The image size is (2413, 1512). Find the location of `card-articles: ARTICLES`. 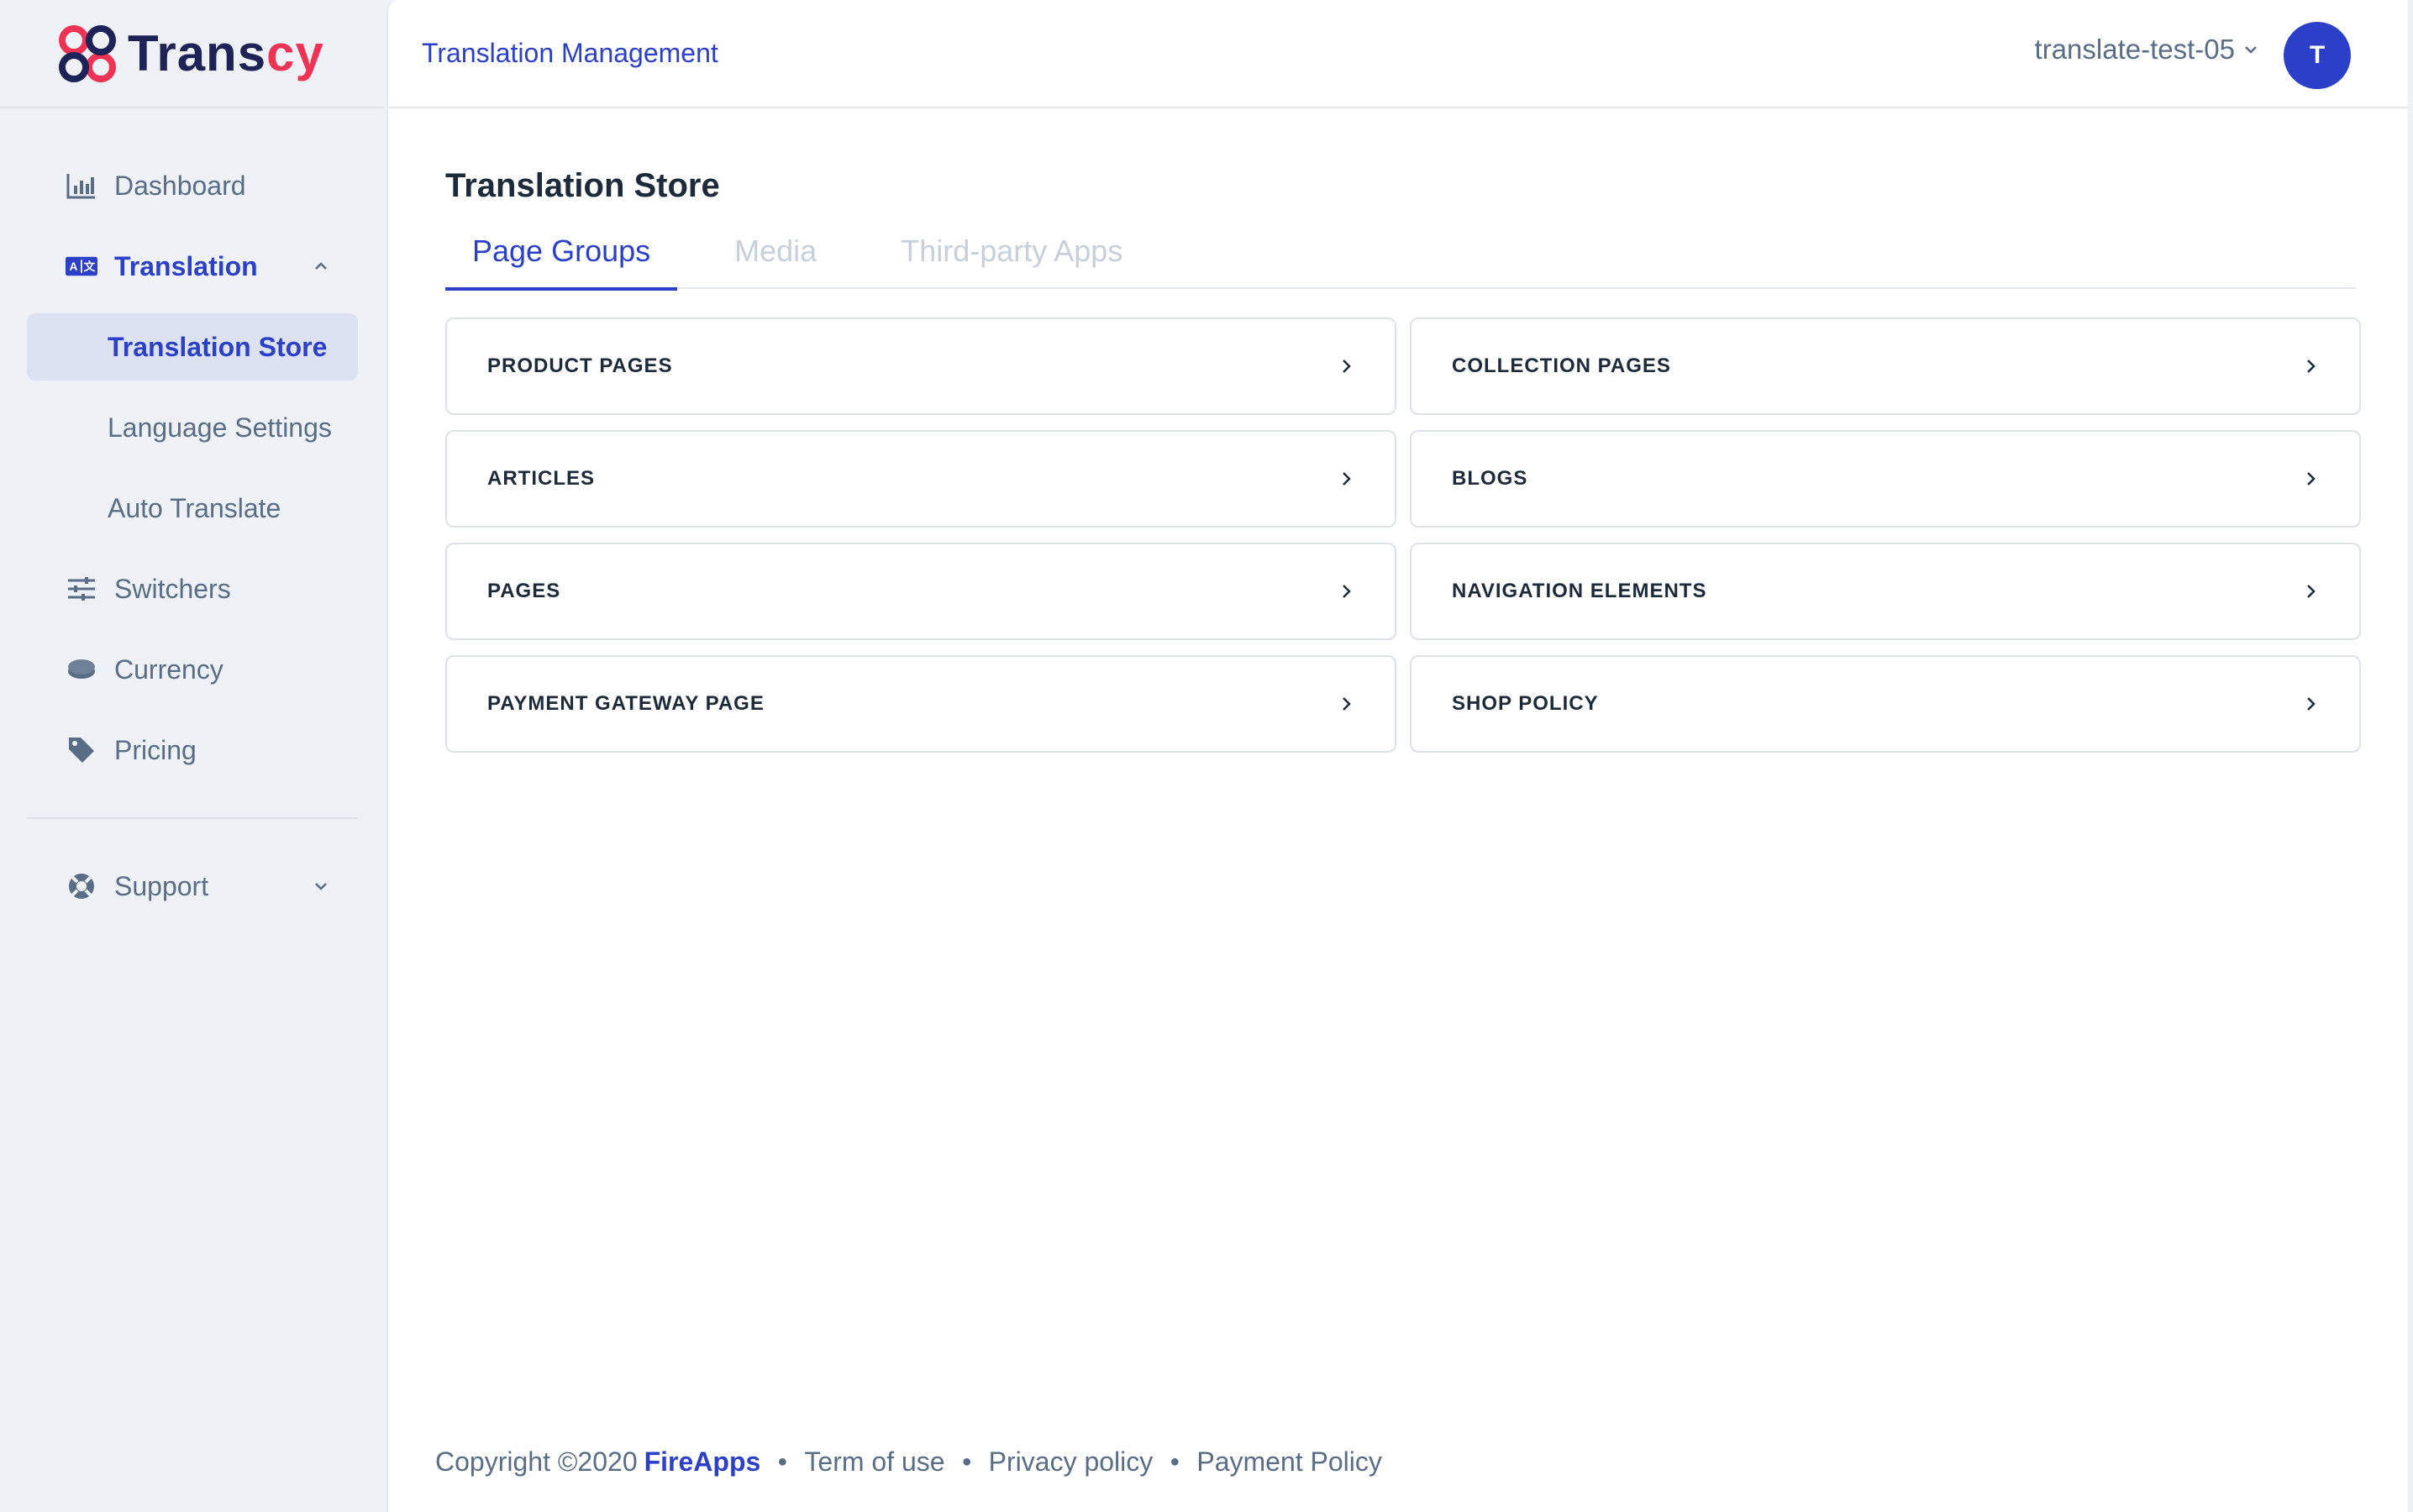

card-articles: ARTICLES is located at coordinates (920, 479).